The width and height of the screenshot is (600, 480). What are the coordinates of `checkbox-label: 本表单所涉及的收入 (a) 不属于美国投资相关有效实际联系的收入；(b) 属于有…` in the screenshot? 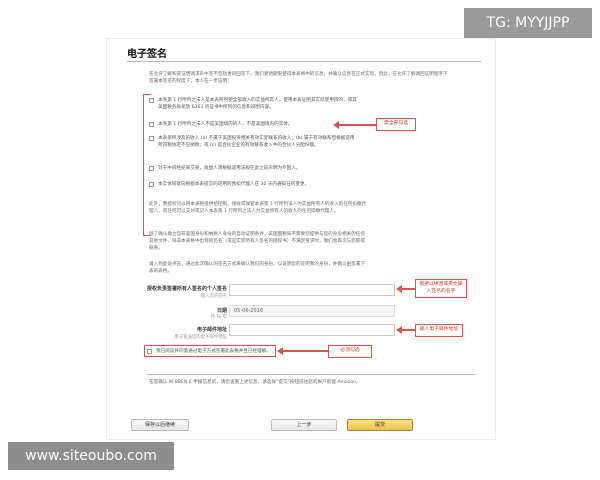 It's located at (256, 142).